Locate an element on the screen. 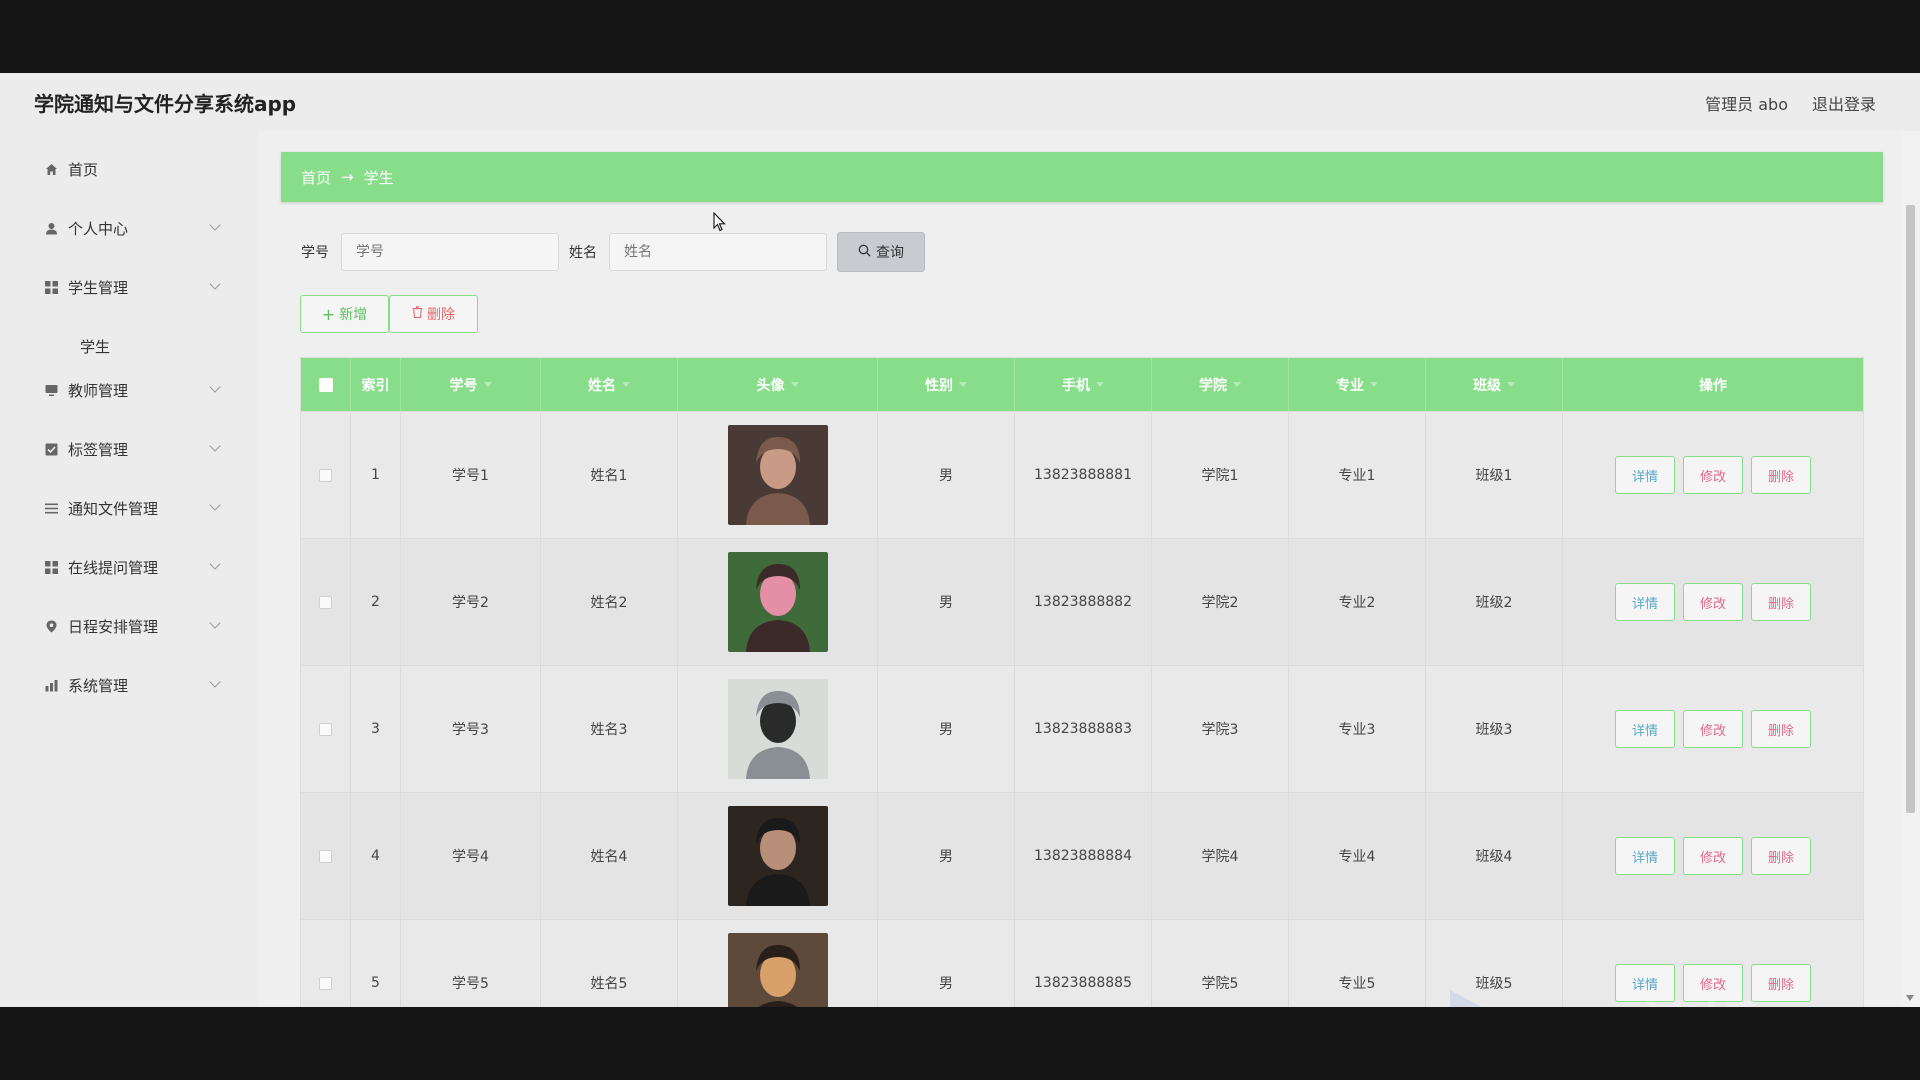  grid-icon is located at coordinates (51, 287).